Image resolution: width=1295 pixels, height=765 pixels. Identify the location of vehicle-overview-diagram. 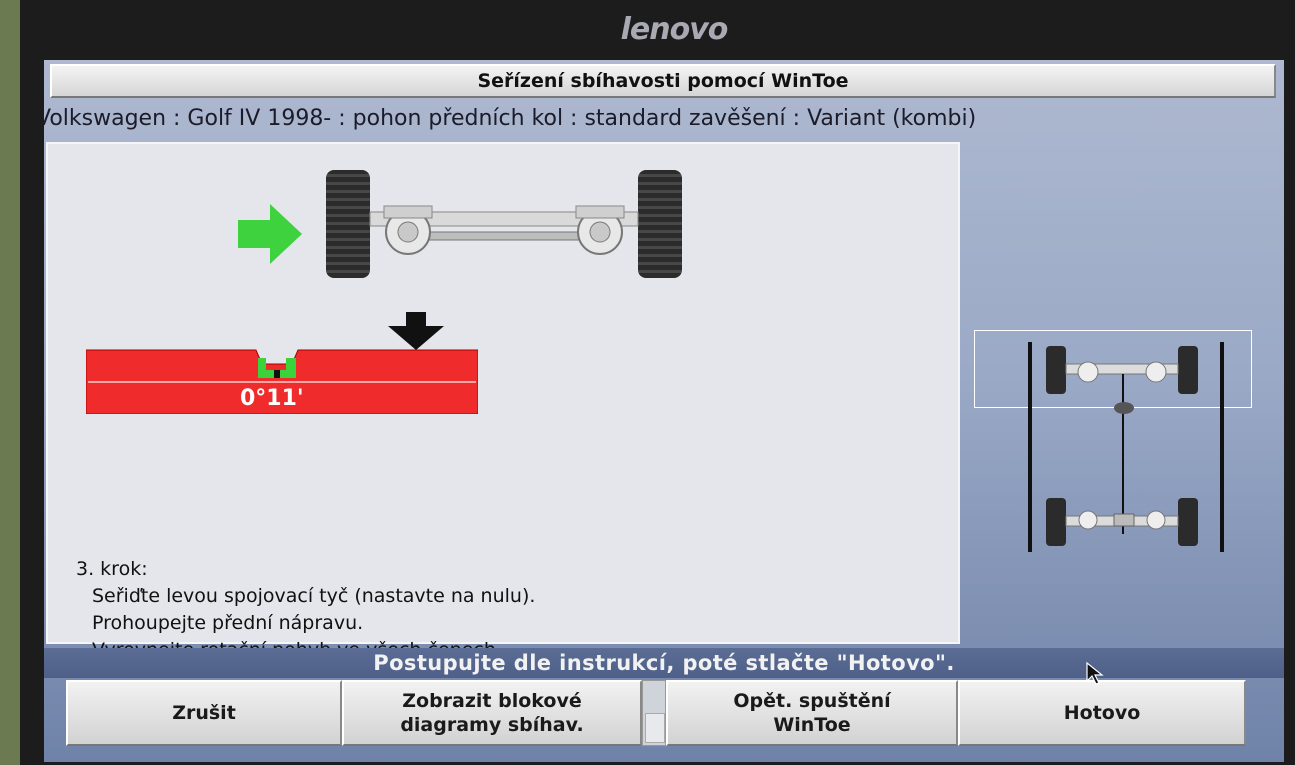
(1126, 447).